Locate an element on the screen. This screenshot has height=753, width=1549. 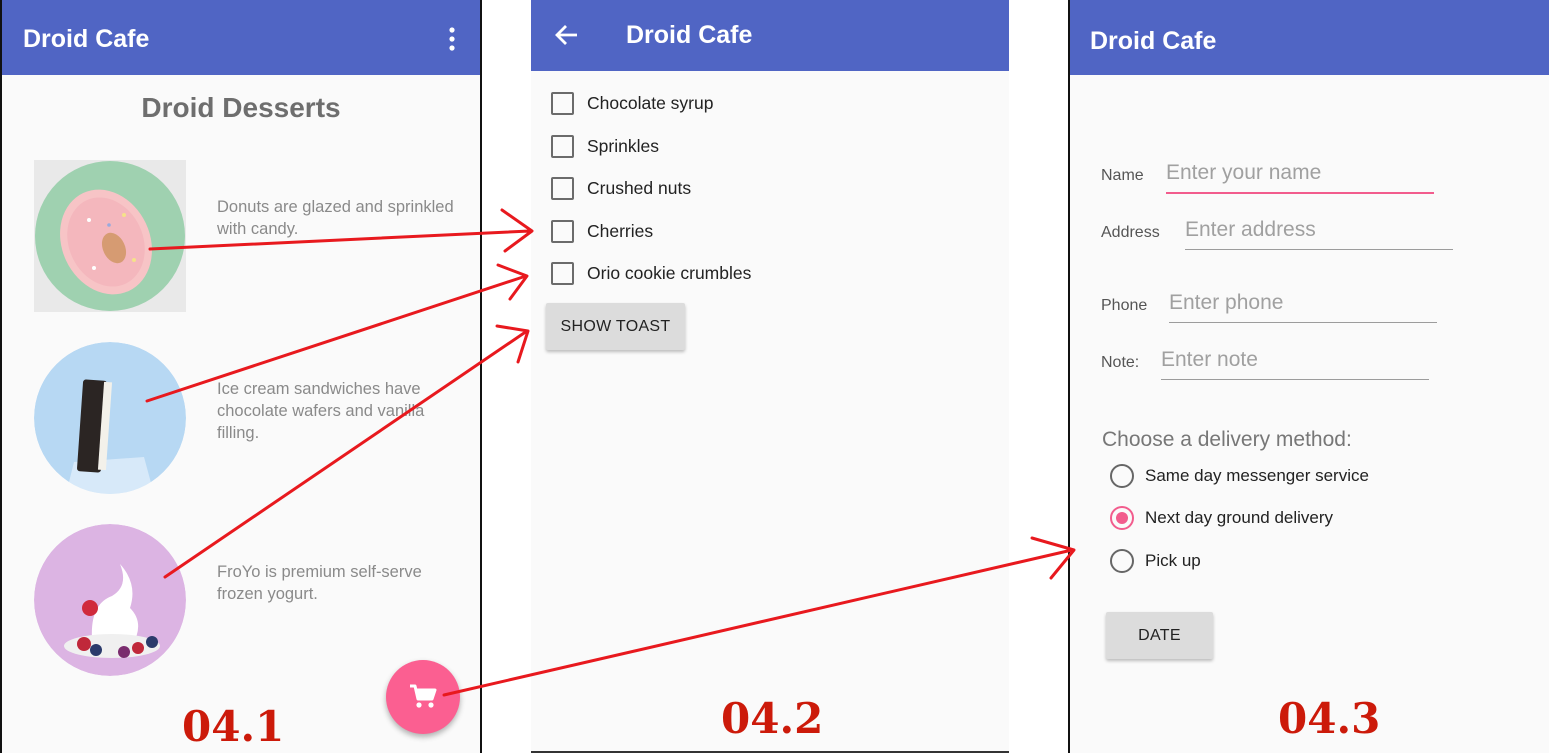
note-field: Enter note is located at coordinates (1295, 364).